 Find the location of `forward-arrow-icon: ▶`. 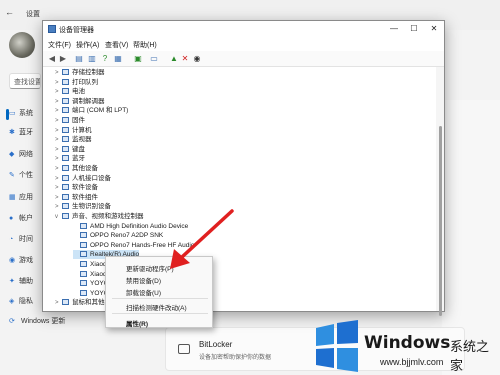

forward-arrow-icon: ▶ is located at coordinates (63, 59).